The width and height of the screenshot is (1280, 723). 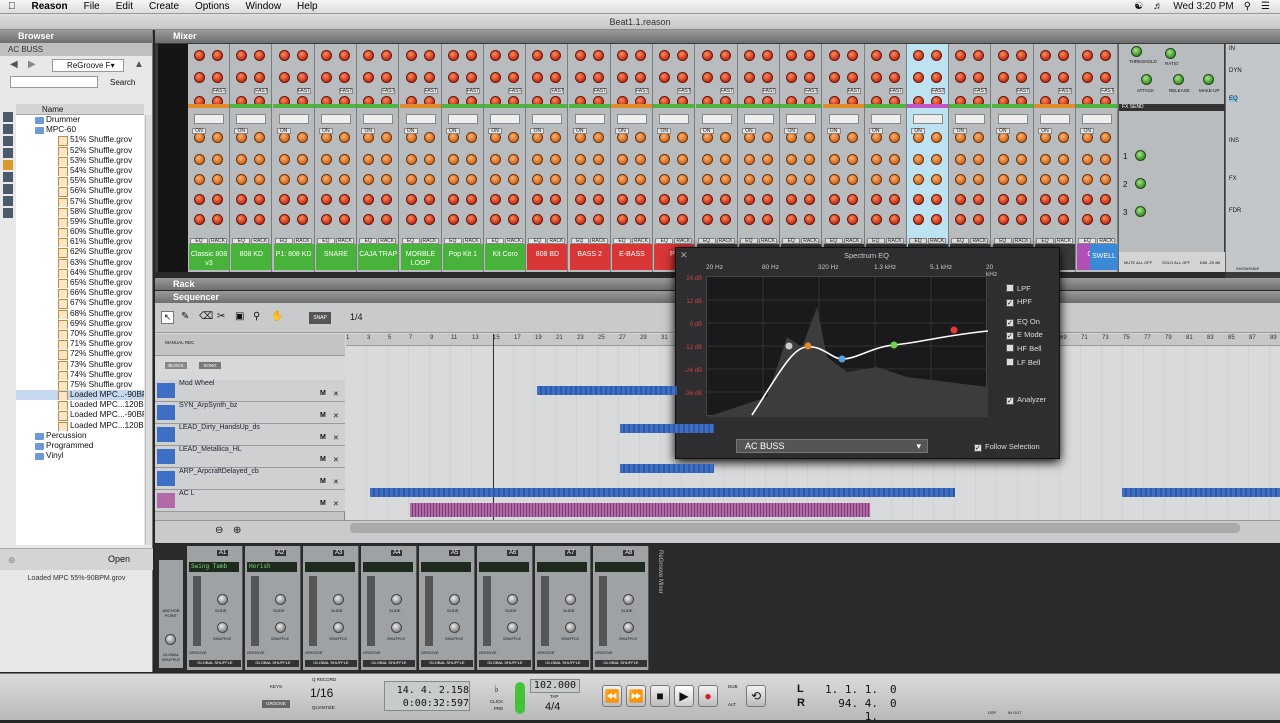 What do you see at coordinates (320, 318) in the screenshot?
I see `snap-toggle: SNAP` at bounding box center [320, 318].